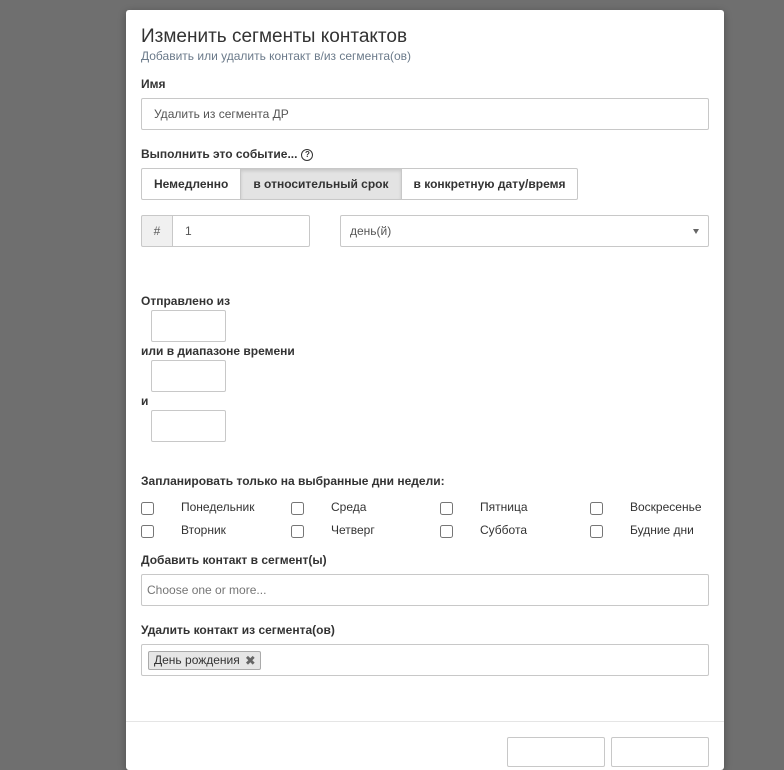 The image size is (784, 770). I want to click on add-segments-input, so click(425, 590).